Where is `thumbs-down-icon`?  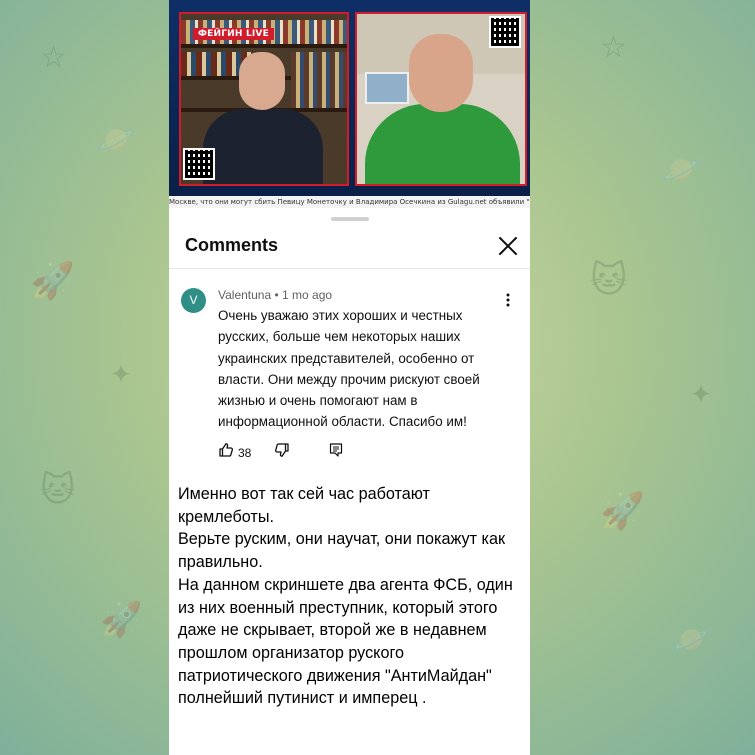 thumbs-down-icon is located at coordinates (282, 452).